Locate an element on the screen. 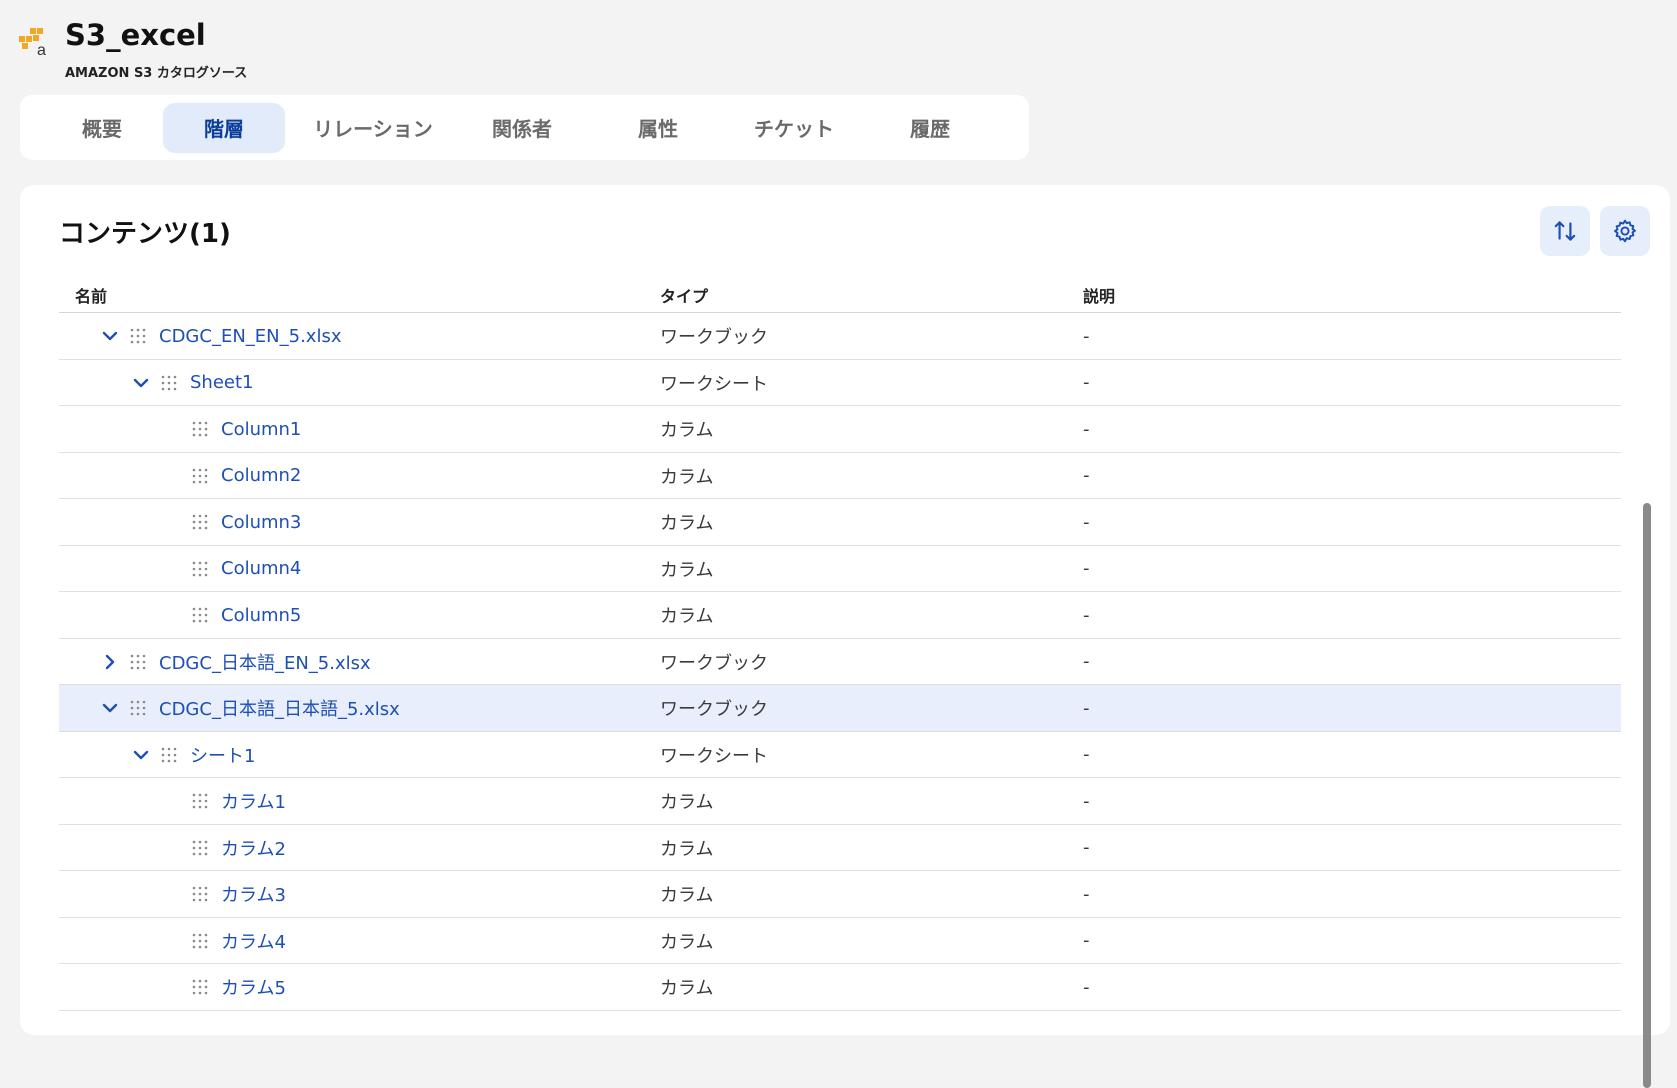 Image resolution: width=1677 pixels, height=1088 pixels. table-row: CDGC_EN_EN_5.xlsx ワークブック - is located at coordinates (840, 336).